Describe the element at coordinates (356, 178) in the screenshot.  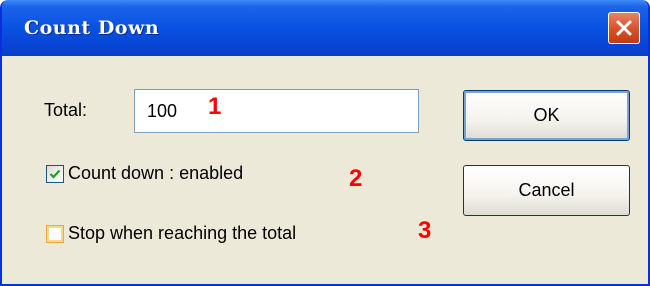
I see `annotation-2: 2` at that location.